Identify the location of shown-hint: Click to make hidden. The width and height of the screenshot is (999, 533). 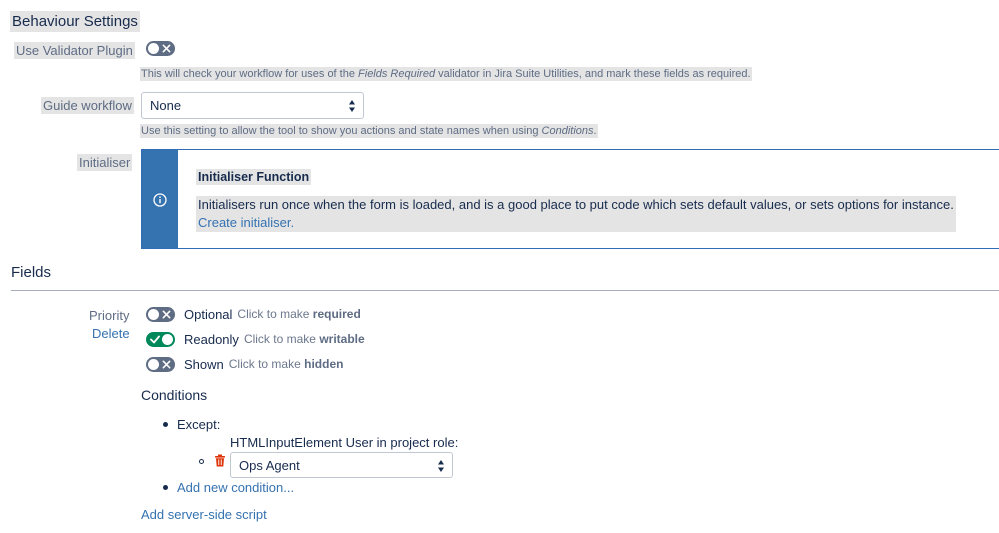
(286, 364).